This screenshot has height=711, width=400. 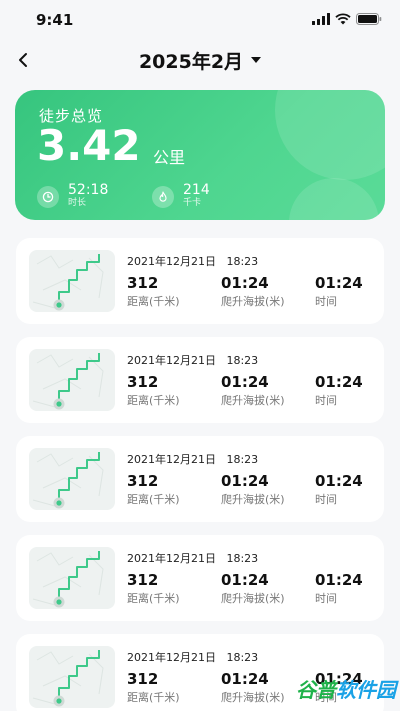 What do you see at coordinates (88, 190) in the screenshot?
I see `duration-value: 52:18` at bounding box center [88, 190].